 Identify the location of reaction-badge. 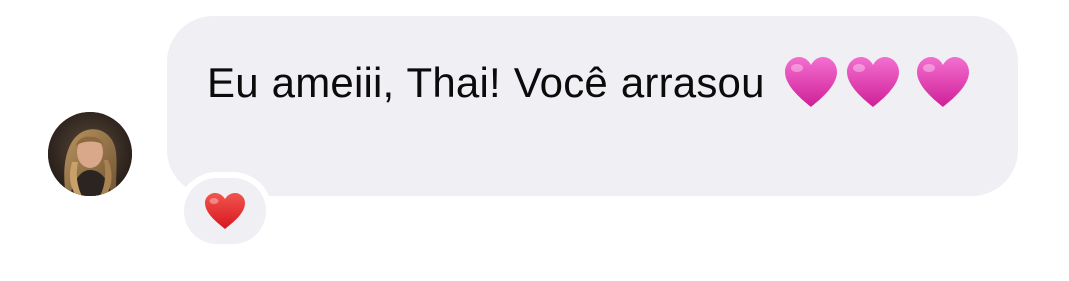
(225, 211).